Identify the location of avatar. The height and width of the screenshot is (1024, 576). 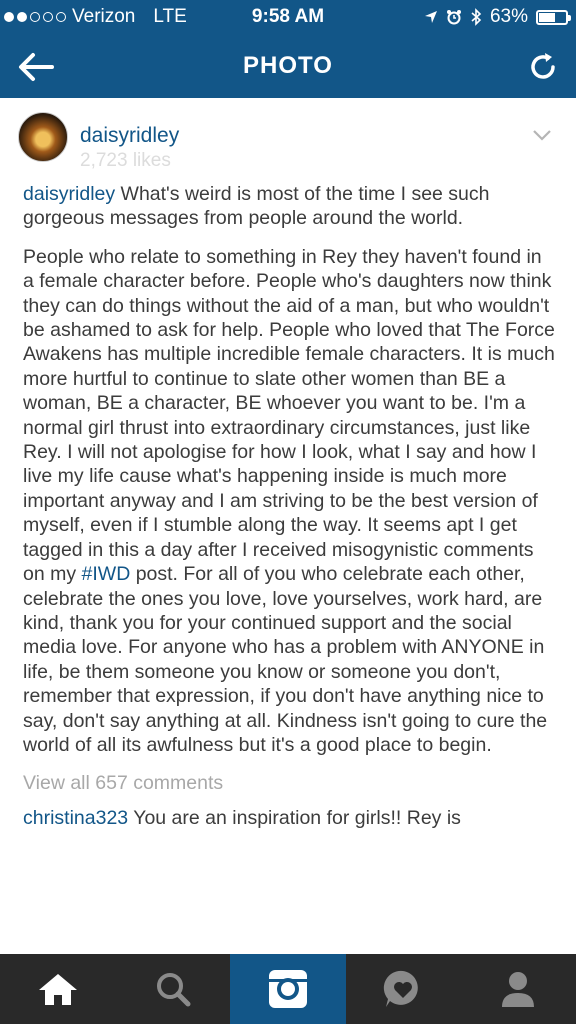
(43, 137).